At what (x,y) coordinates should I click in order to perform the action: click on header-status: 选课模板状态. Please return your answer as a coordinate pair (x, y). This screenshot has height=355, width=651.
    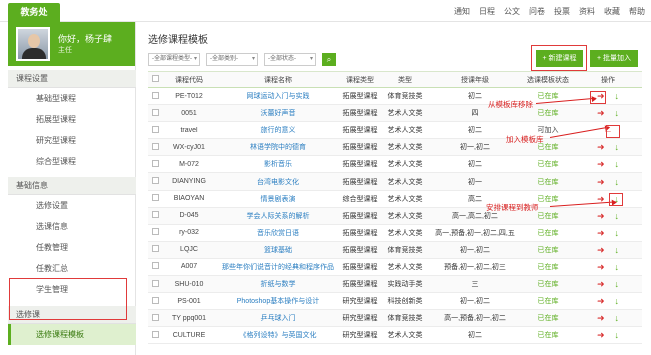
    Looking at the image, I should click on (548, 80).